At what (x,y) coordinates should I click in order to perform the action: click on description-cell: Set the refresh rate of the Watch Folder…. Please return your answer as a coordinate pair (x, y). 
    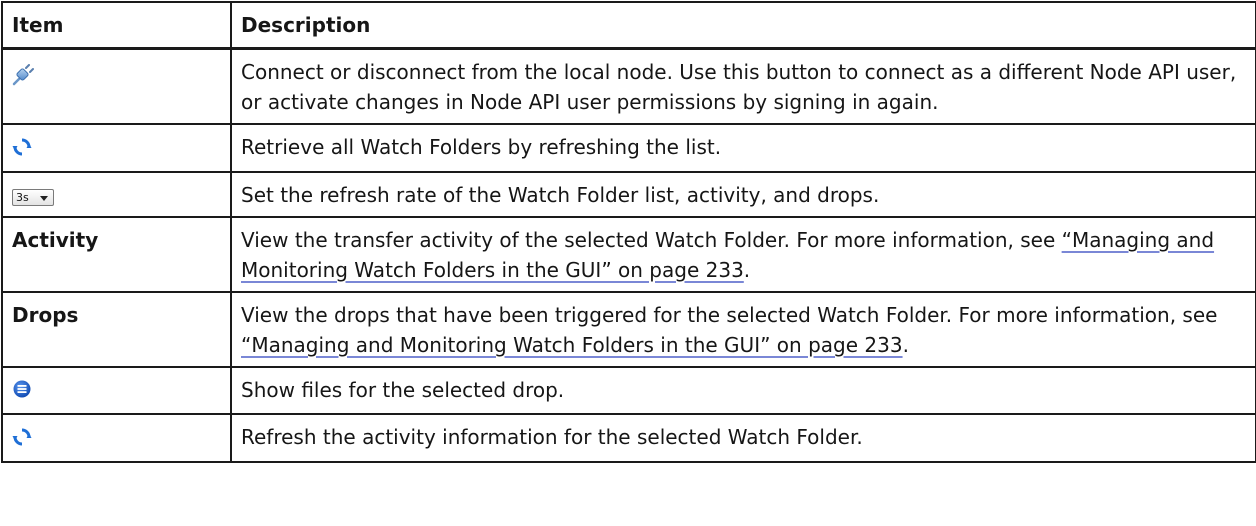
    Looking at the image, I should click on (743, 194).